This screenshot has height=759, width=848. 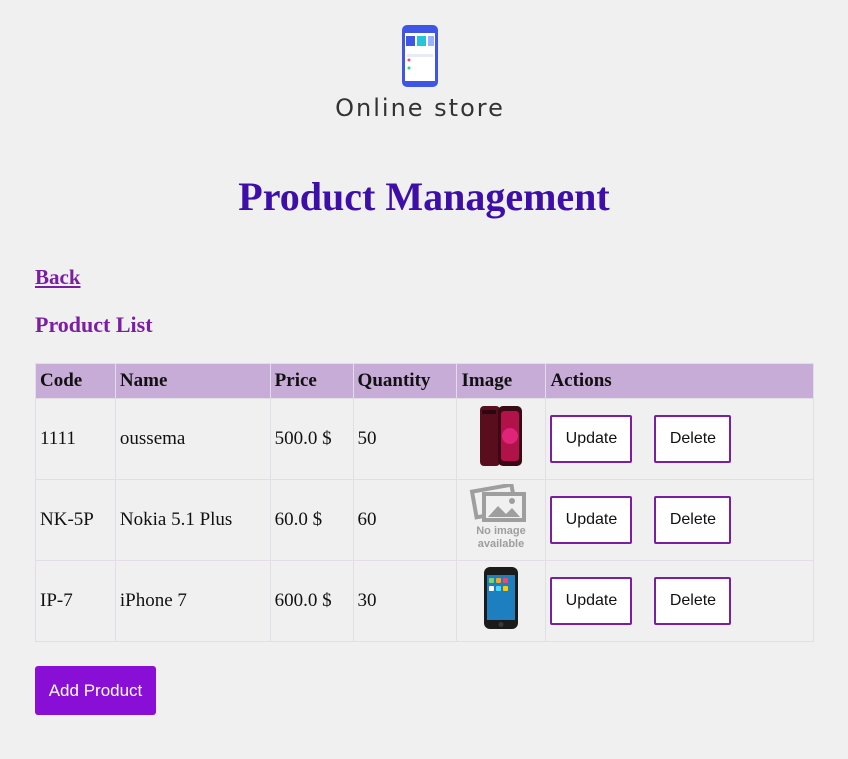 I want to click on product-code: IP-7, so click(x=75, y=601).